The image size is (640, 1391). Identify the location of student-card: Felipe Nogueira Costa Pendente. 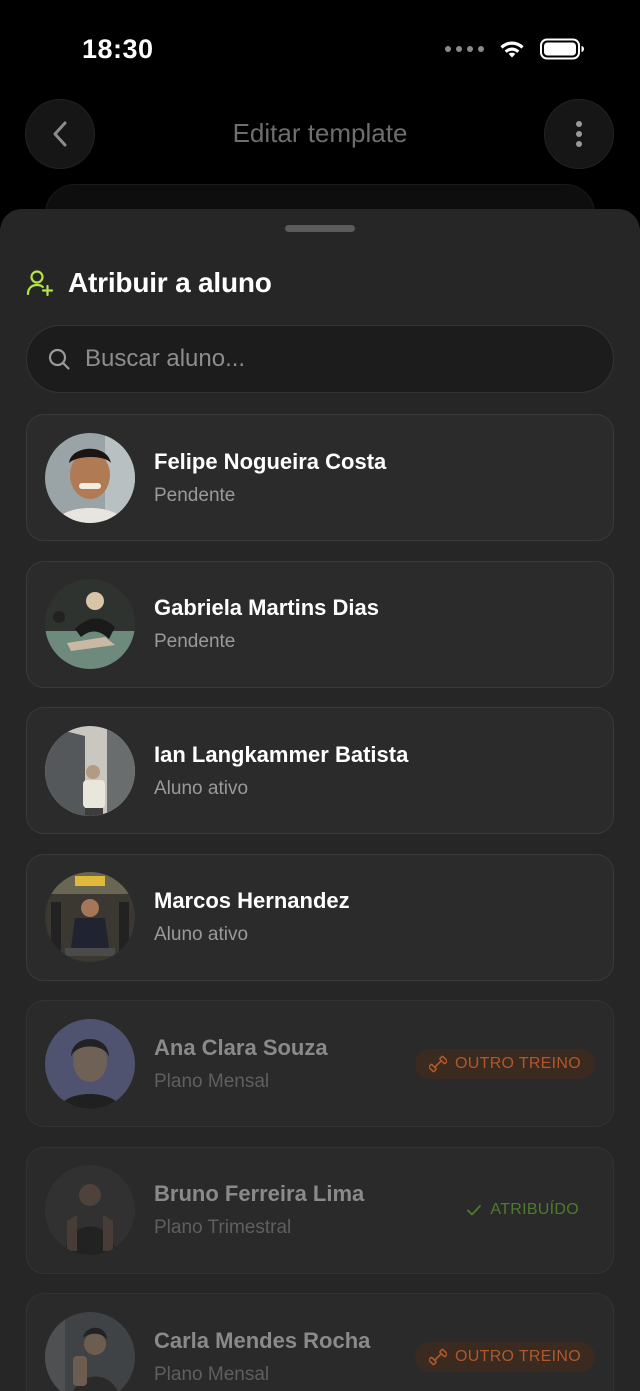
(320, 477).